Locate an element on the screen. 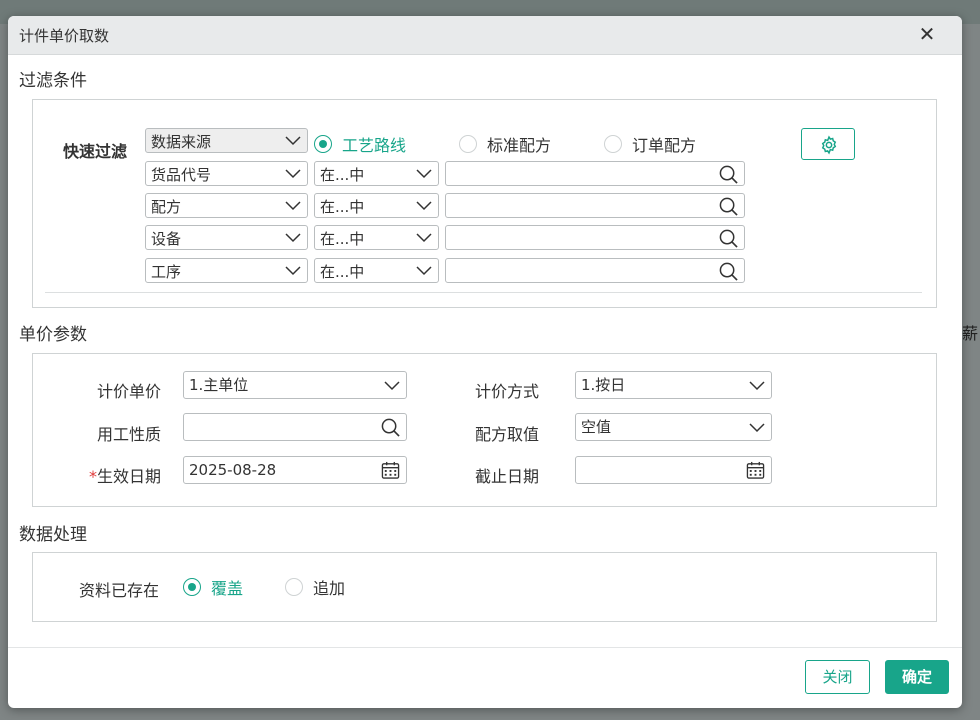  processing-box: 资料已存在 覆盖 追加 is located at coordinates (484, 587).